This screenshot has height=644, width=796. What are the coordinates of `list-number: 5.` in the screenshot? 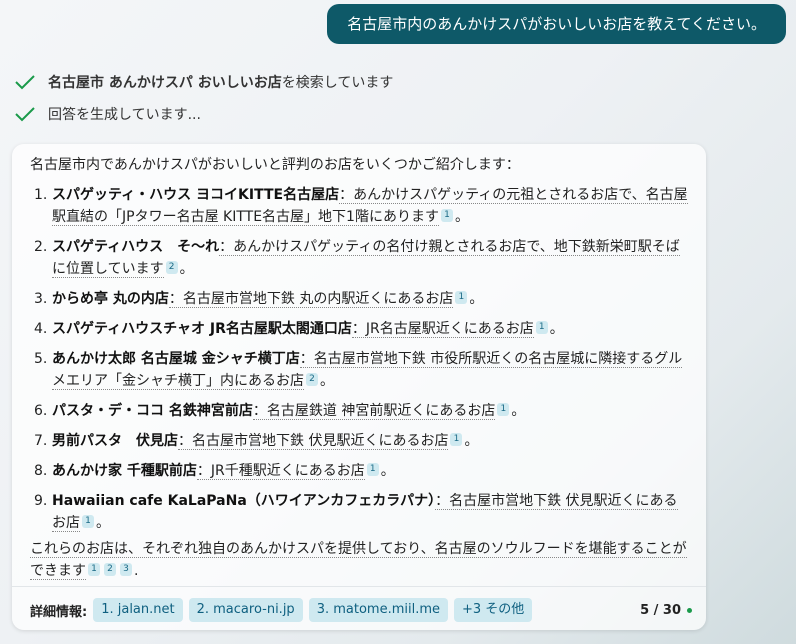 It's located at (41, 359).